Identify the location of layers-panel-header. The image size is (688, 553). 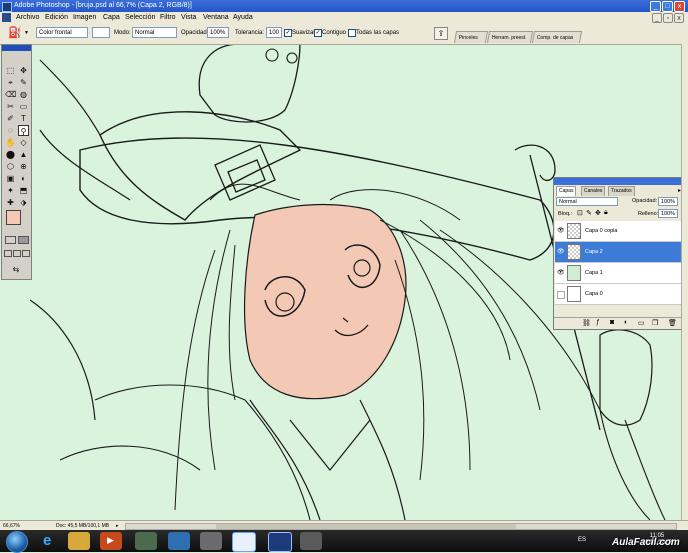
(621, 181).